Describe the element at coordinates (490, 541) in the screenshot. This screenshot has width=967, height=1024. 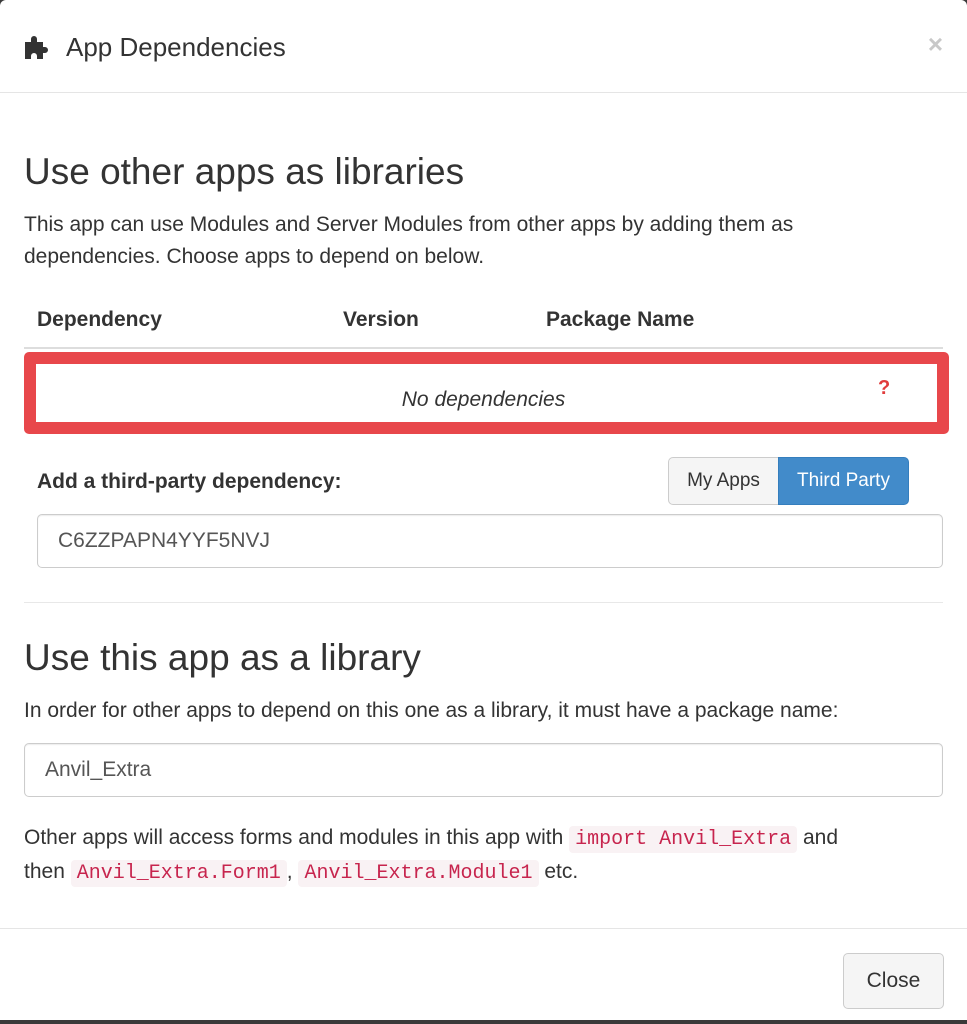
I see `dependency-id-input` at that location.